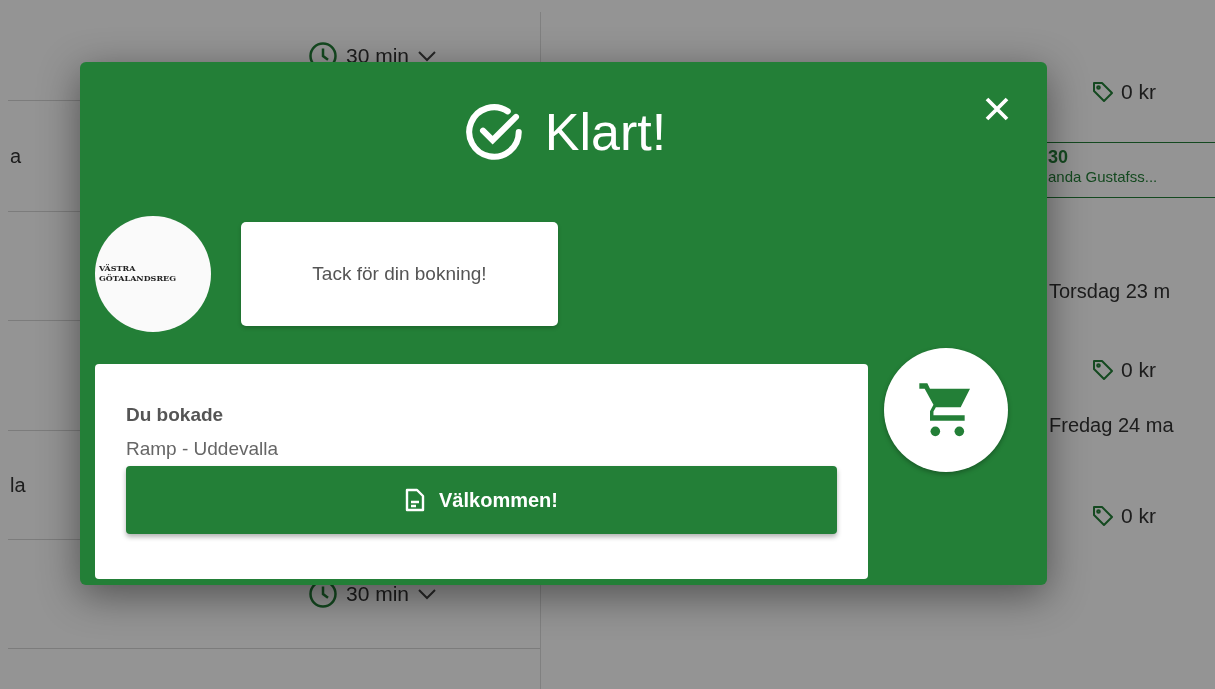 The width and height of the screenshot is (1215, 689). I want to click on document-icon, so click(415, 500).